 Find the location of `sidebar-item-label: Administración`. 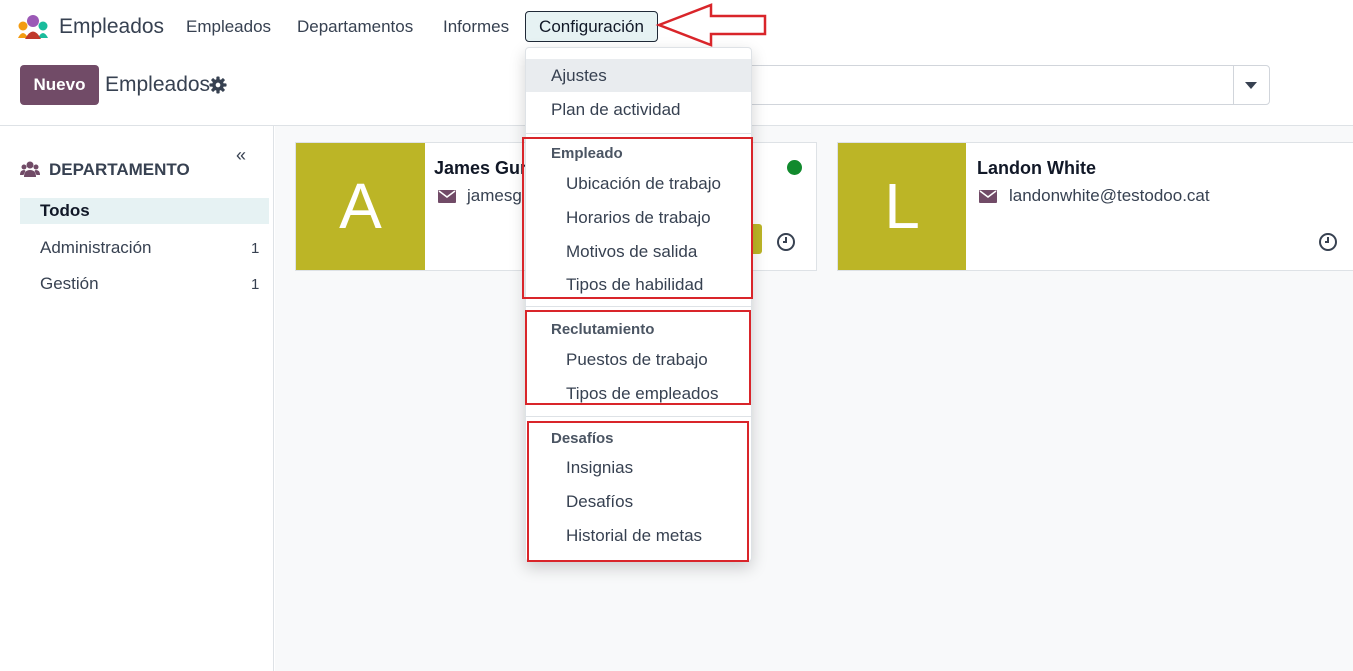

sidebar-item-label: Administración is located at coordinates (96, 247).